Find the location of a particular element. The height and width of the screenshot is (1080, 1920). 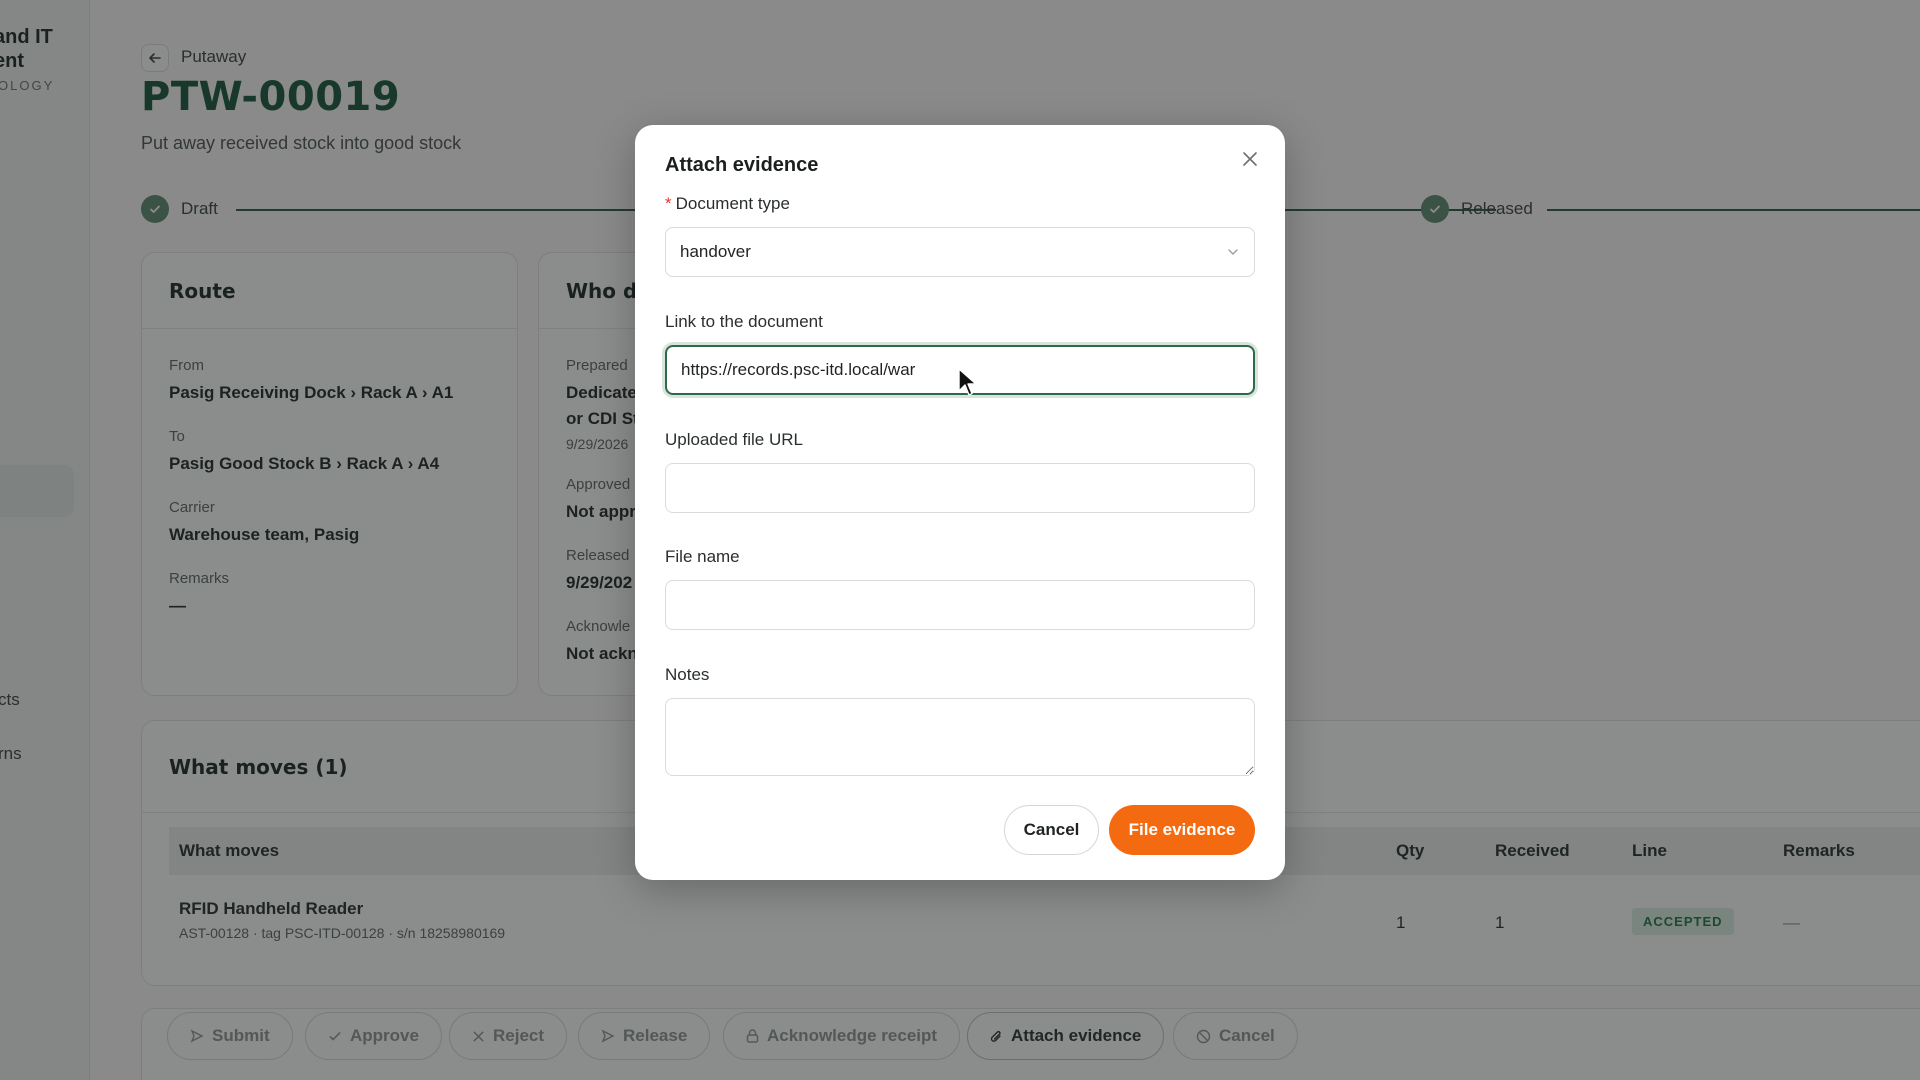

document-type-select: handover is located at coordinates (960, 252).